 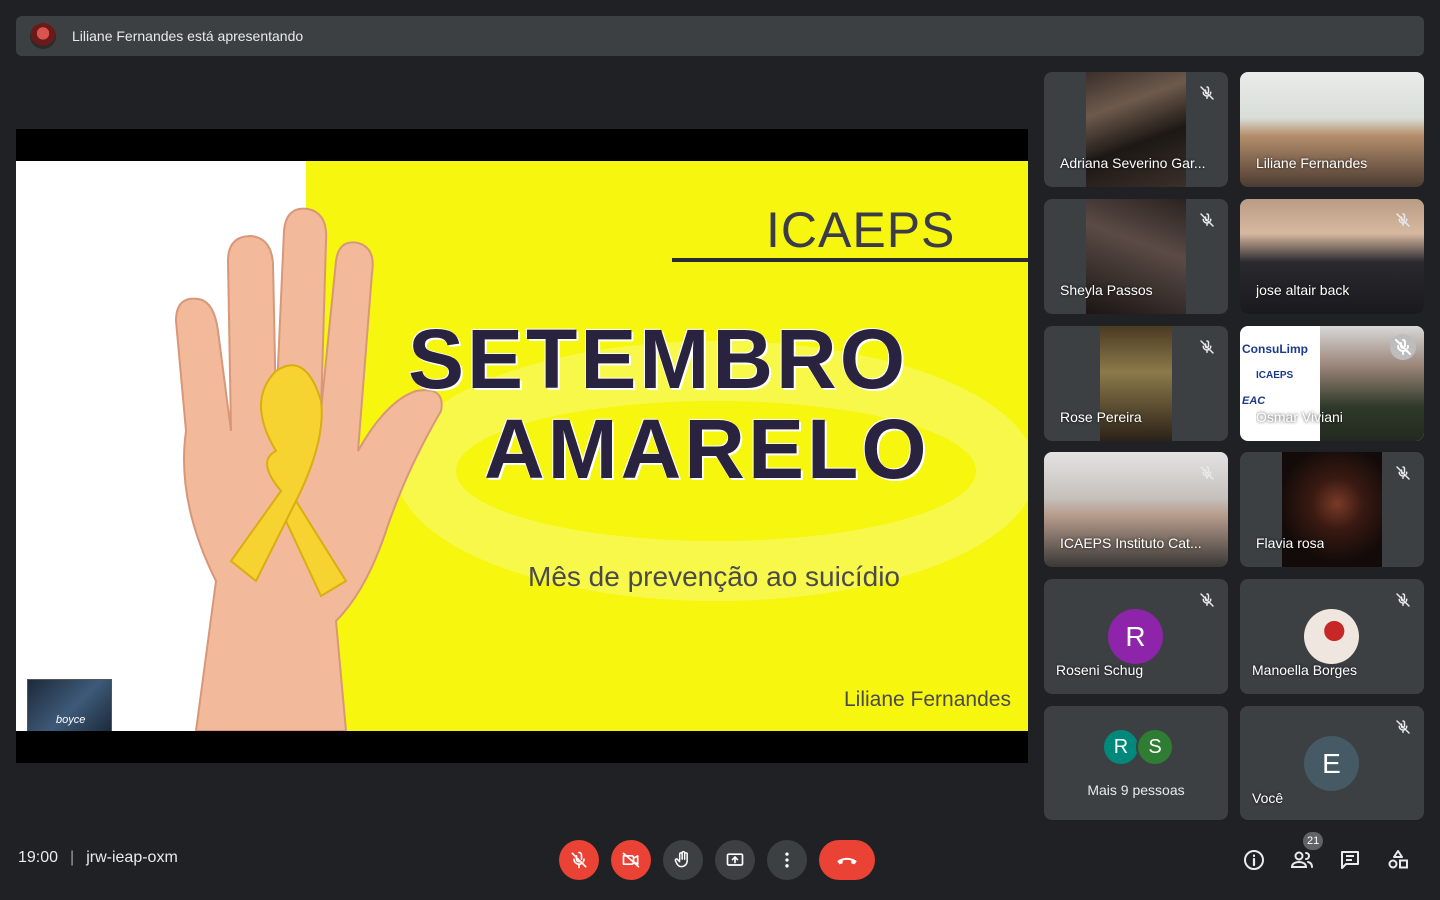 I want to click on meeting-details-button, so click(x=1254, y=860).